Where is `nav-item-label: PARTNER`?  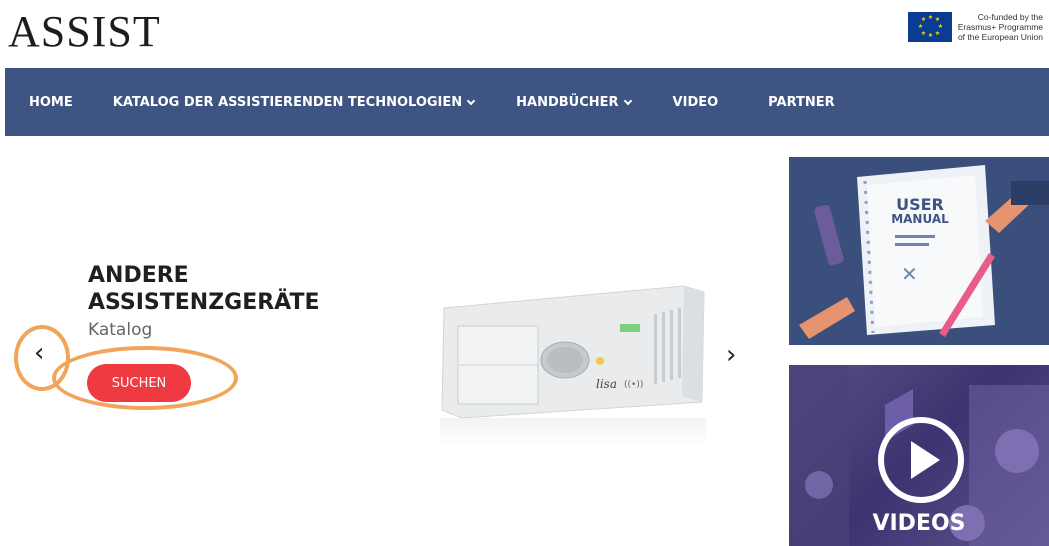 nav-item-label: PARTNER is located at coordinates (801, 102).